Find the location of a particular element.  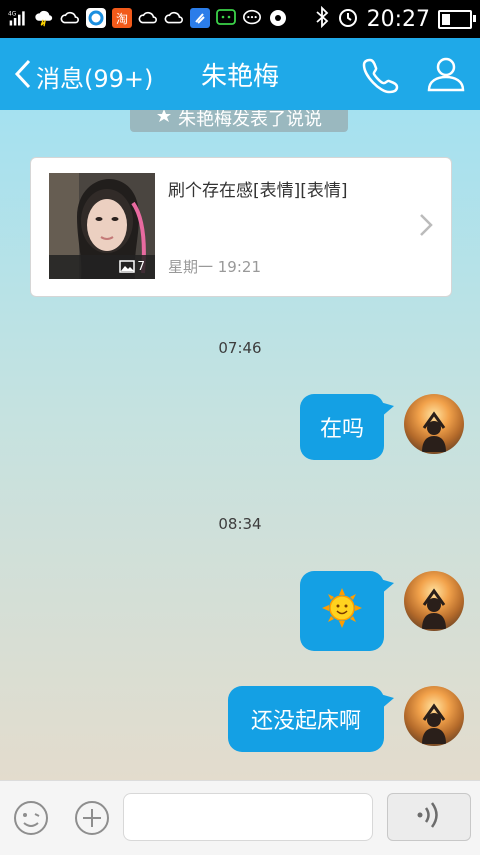

back-button: 消息(99+) is located at coordinates (83, 76).